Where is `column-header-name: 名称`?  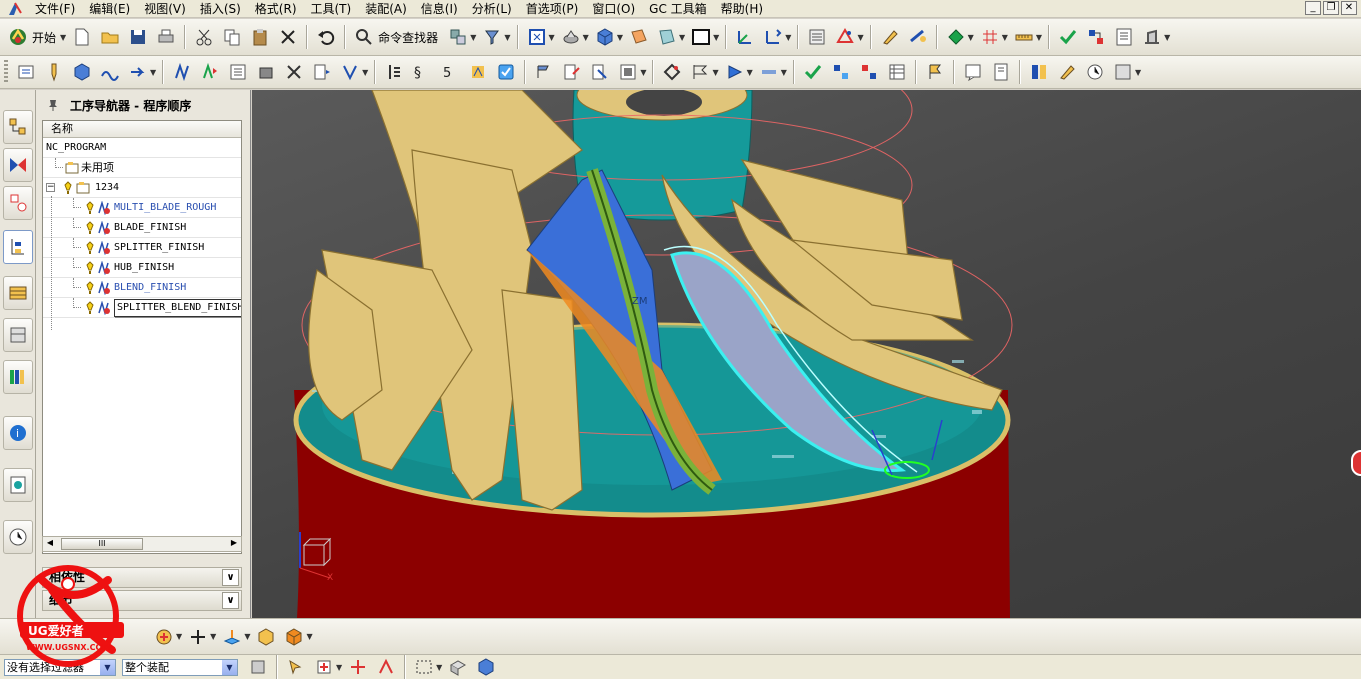
column-header-name: 名称 is located at coordinates (142, 129).